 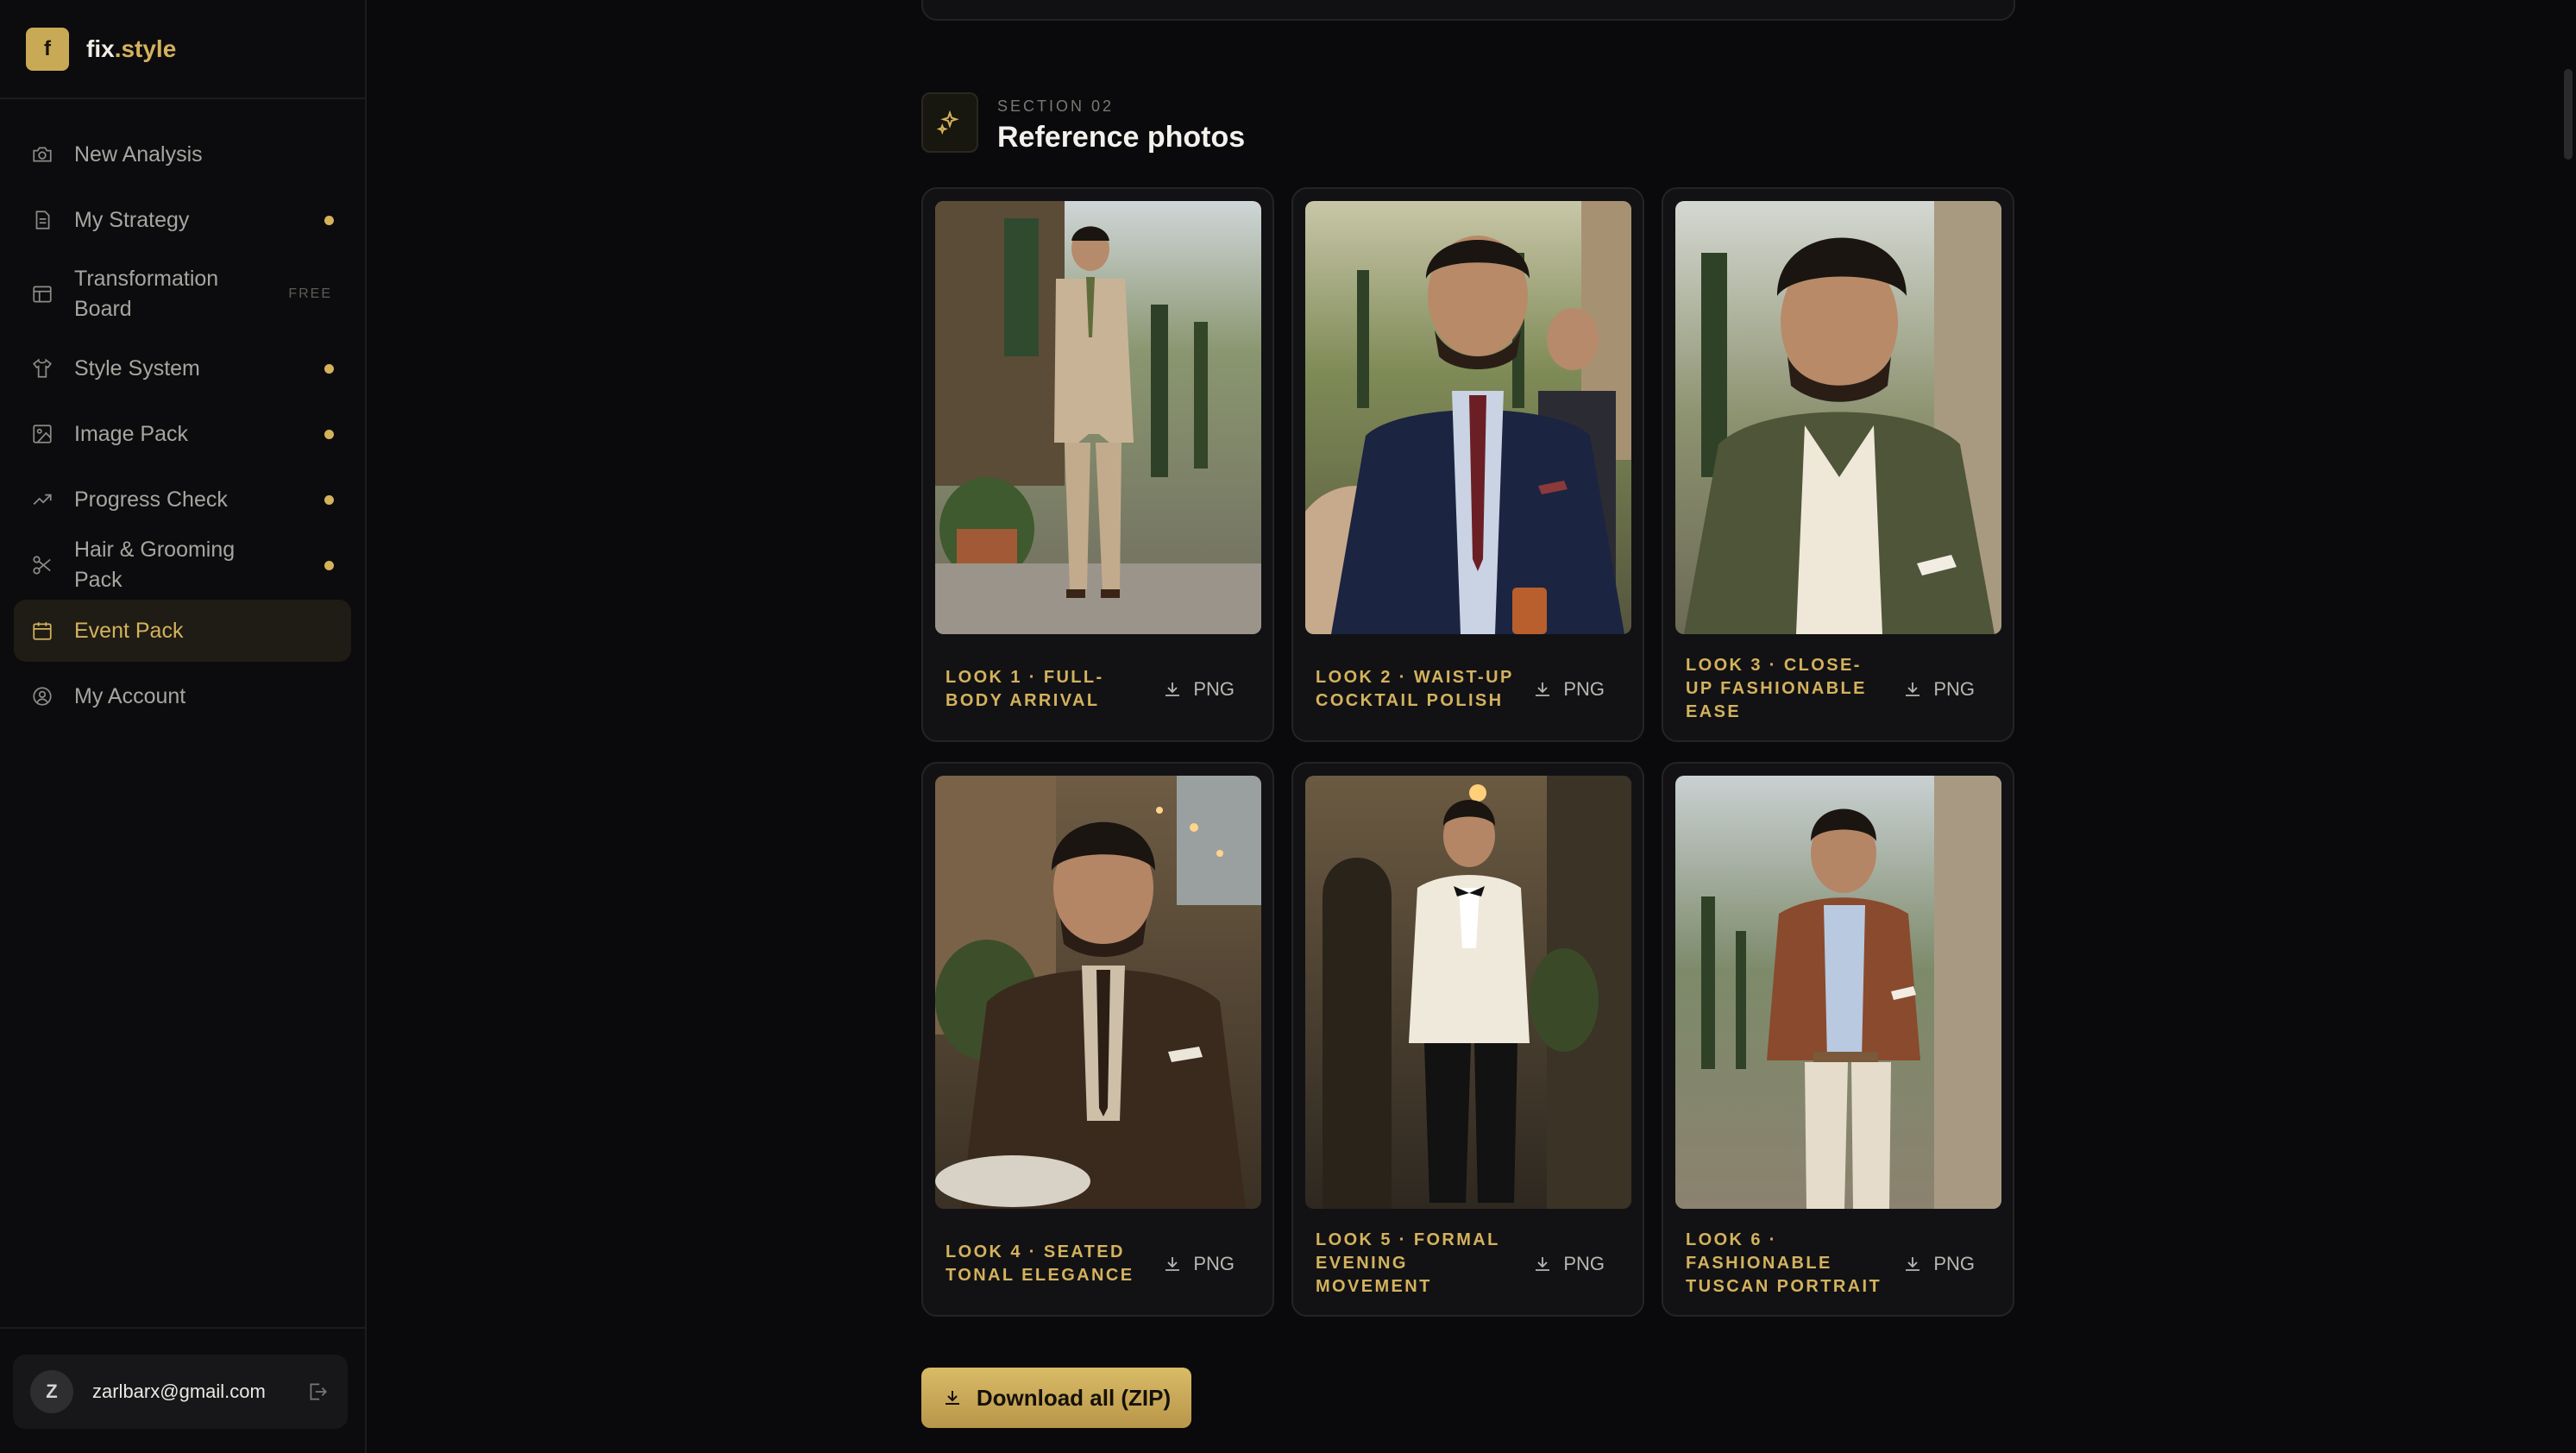 I want to click on section-header: SECTION 02 Reference photos, so click(x=1083, y=123).